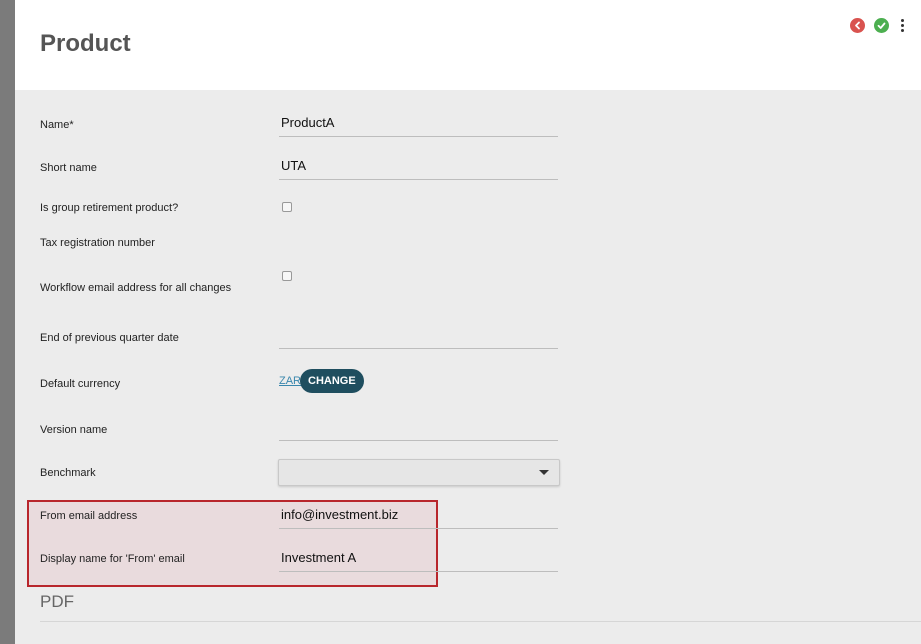 This screenshot has height=644, width=921. I want to click on page-title: Product, so click(85, 43).